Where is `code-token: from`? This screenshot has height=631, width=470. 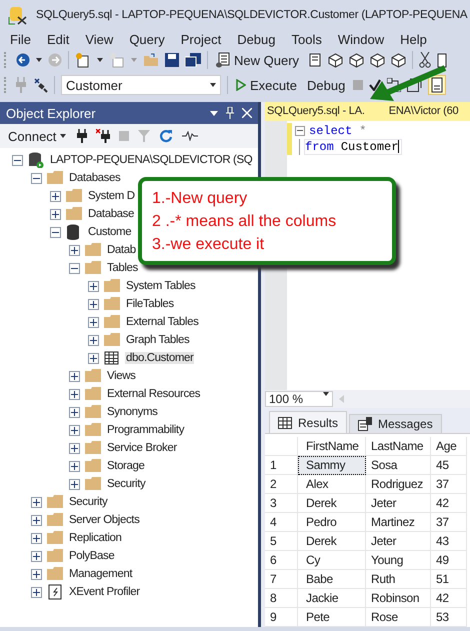 code-token: from is located at coordinates (319, 147).